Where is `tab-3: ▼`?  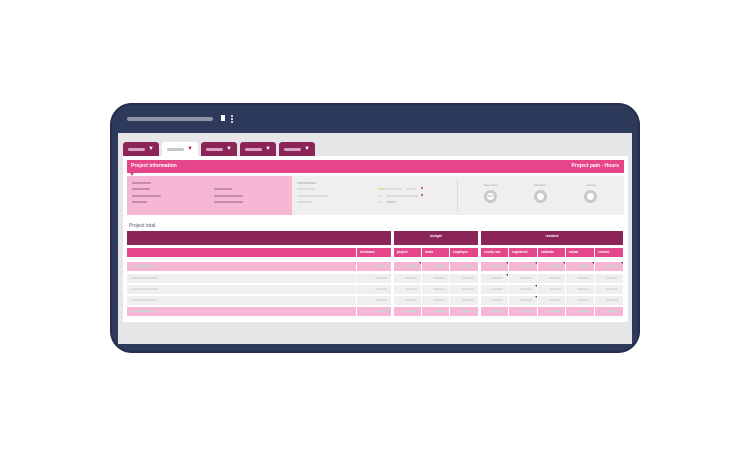
tab-3: ▼ is located at coordinates (219, 149).